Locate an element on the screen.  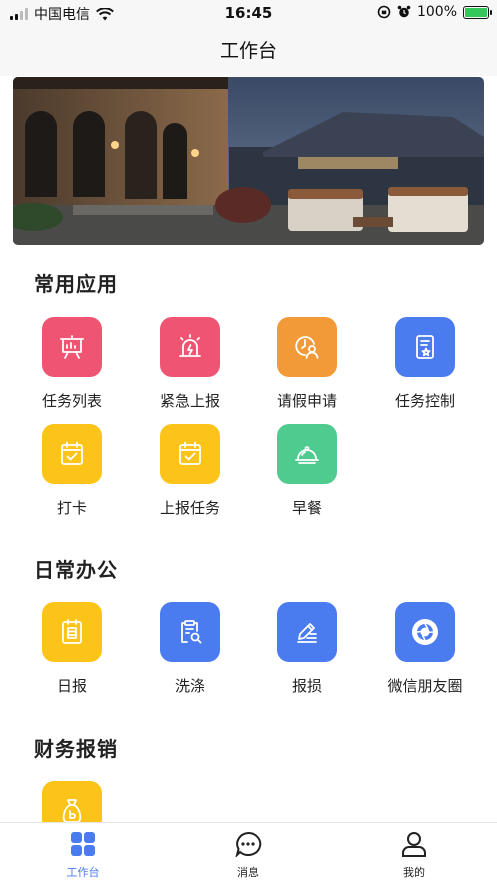
food-cloche-icon is located at coordinates (307, 454).